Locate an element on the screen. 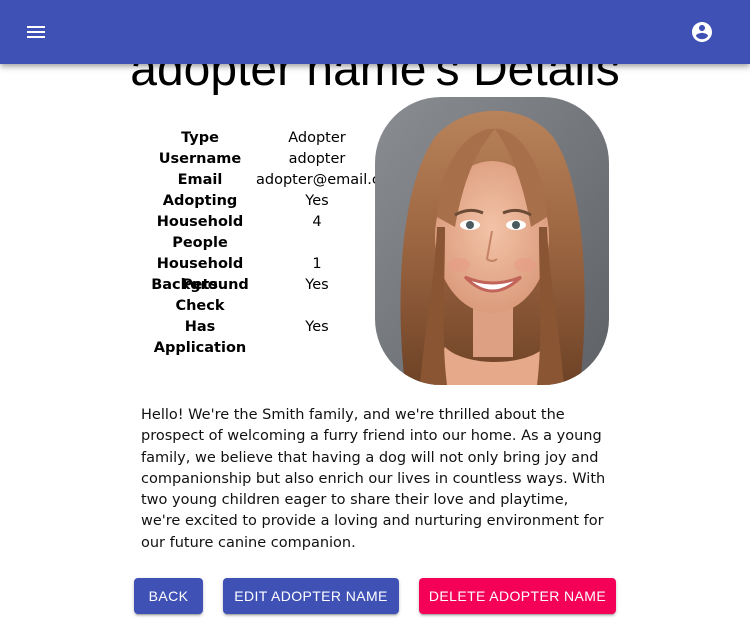  detail-label-email: Email is located at coordinates (200, 180).